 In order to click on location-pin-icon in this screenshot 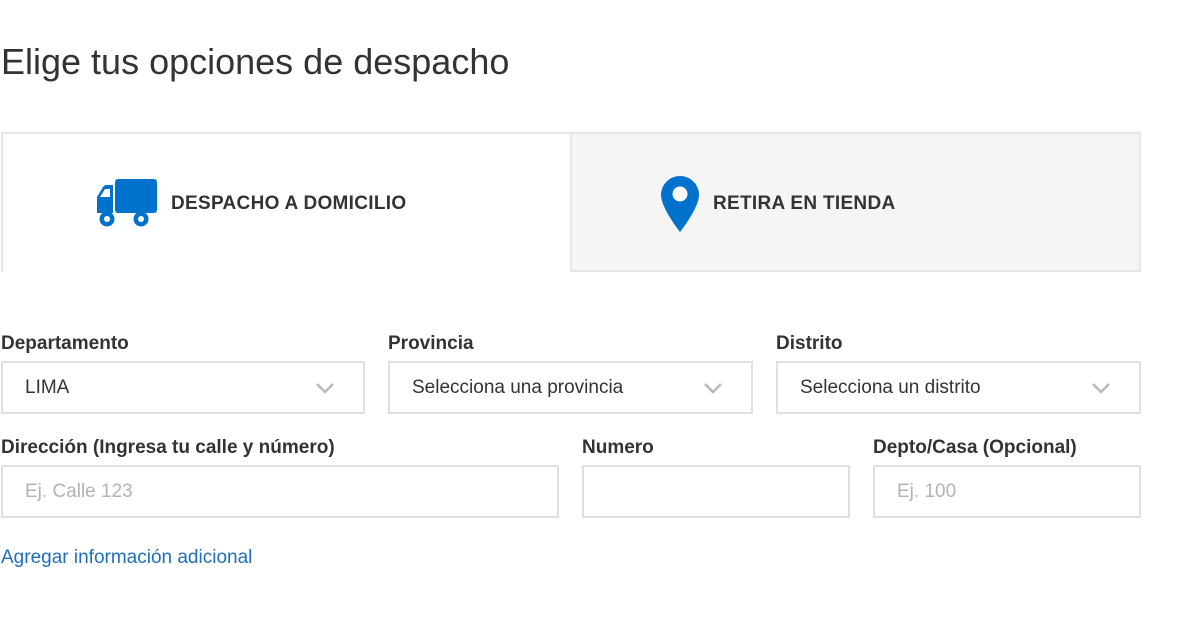, I will do `click(680, 204)`.